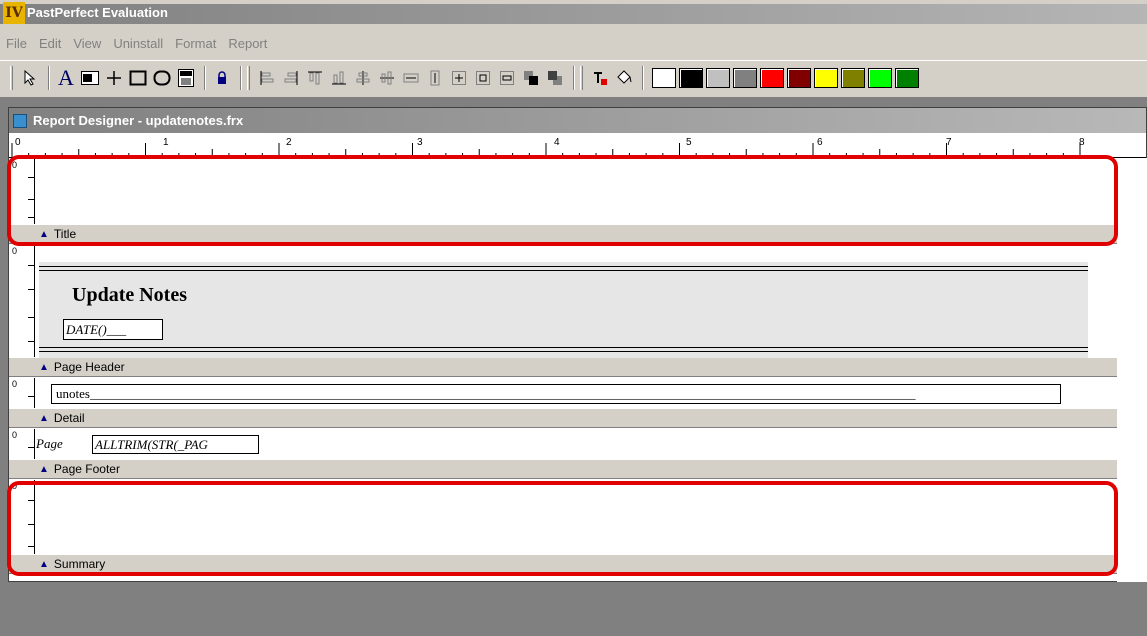 This screenshot has height=636, width=1147. What do you see at coordinates (691, 77) in the screenshot?
I see `color-swatch-black` at bounding box center [691, 77].